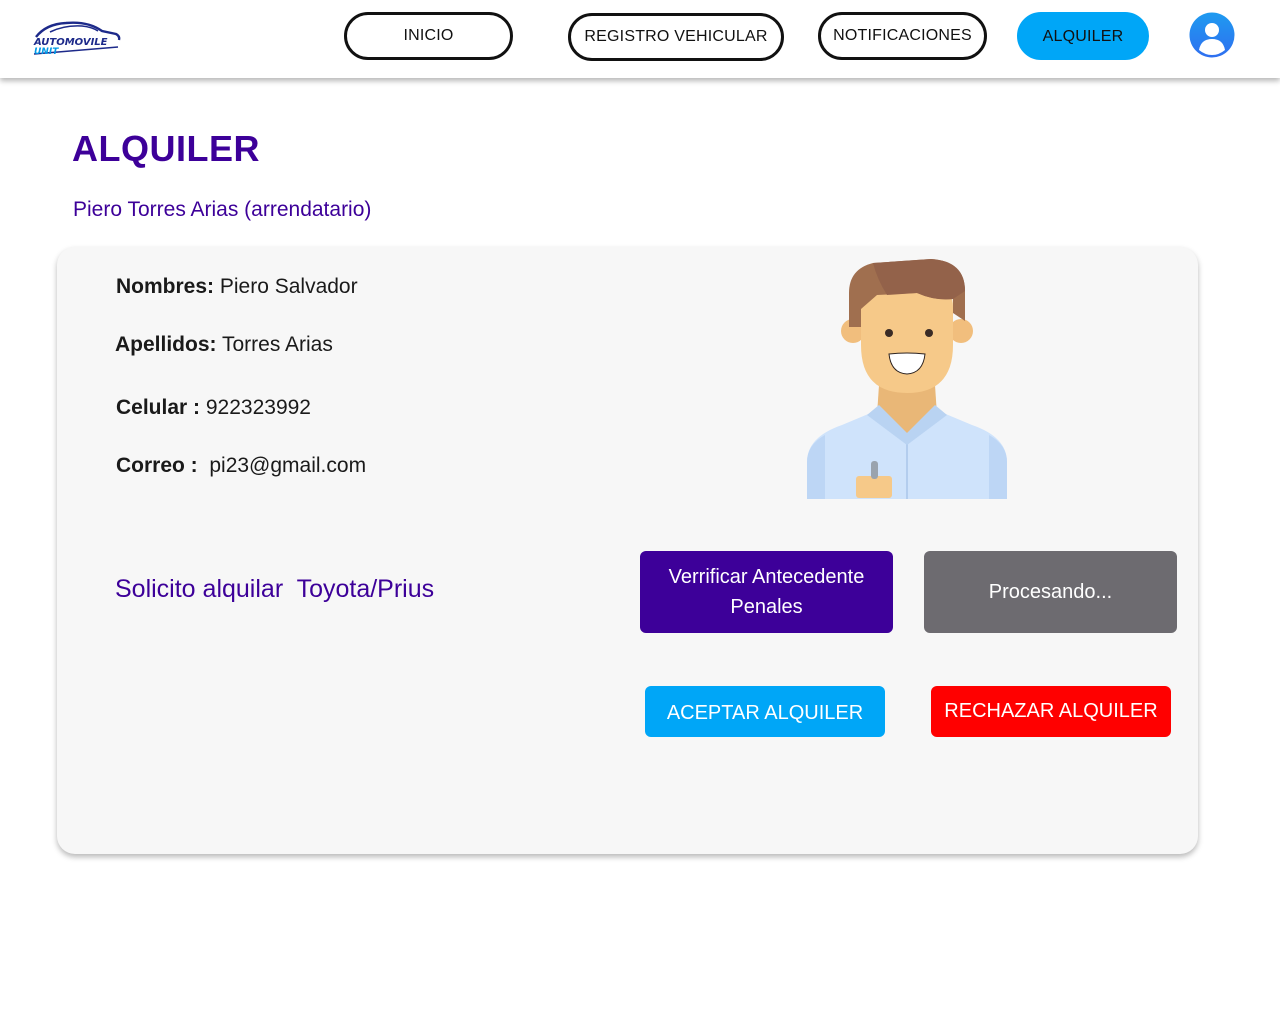  I want to click on apellidos-field: Apellidos: Torres Arias, so click(224, 345).